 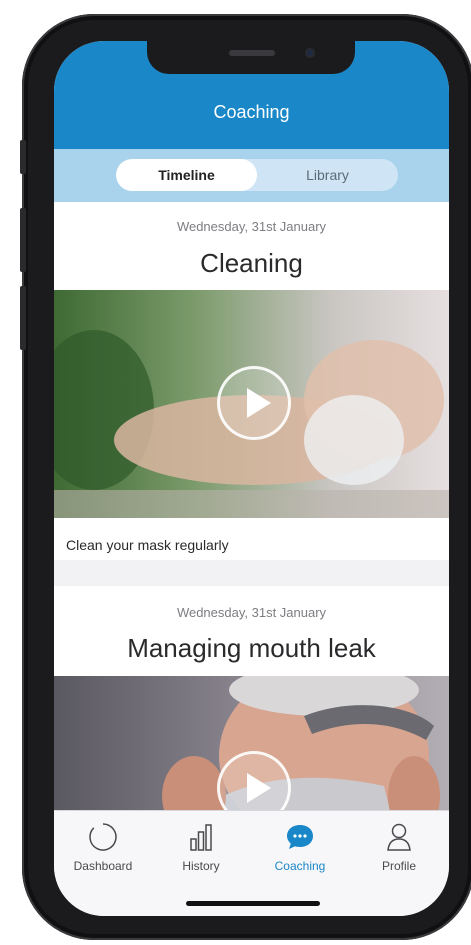 What do you see at coordinates (201, 837) in the screenshot?
I see `bar-chart-icon` at bounding box center [201, 837].